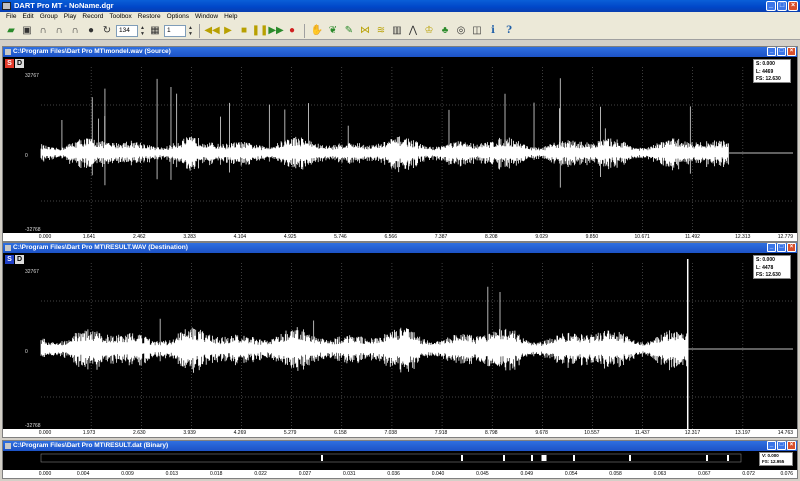  I want to click on rewind-icon: ◀◀, so click(211, 31).